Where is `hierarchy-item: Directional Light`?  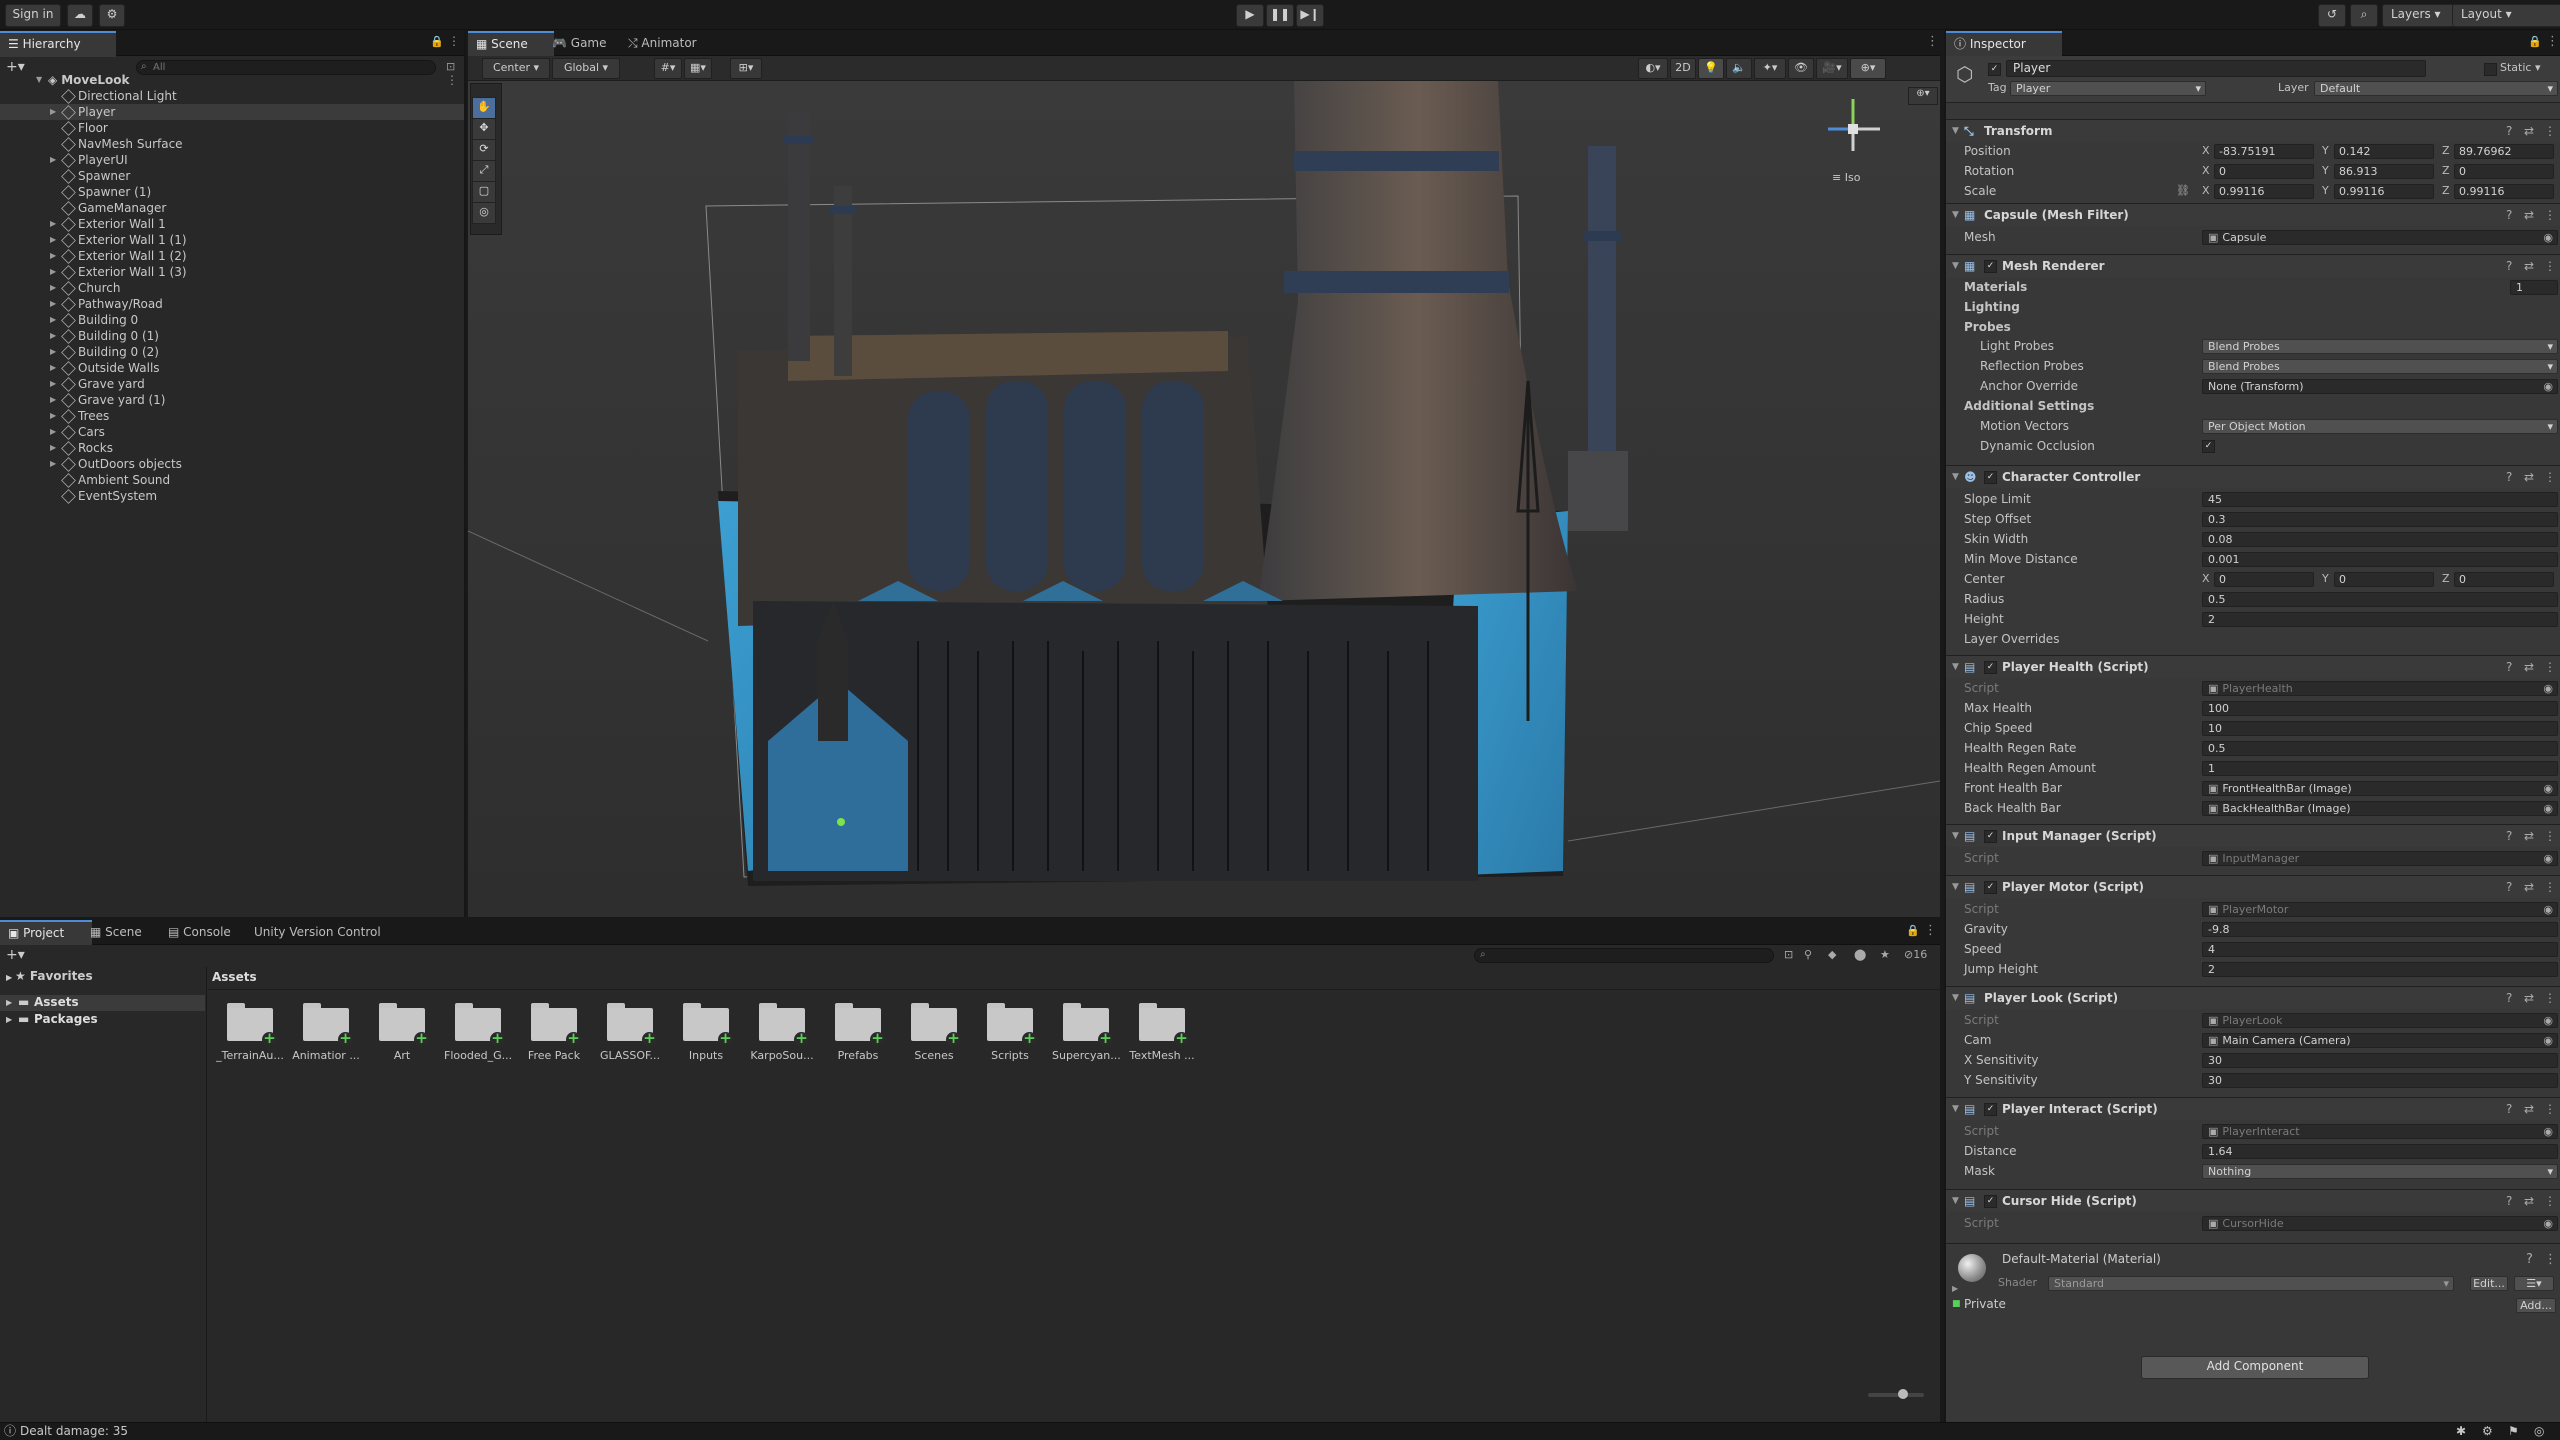 hierarchy-item: Directional Light is located at coordinates (232, 96).